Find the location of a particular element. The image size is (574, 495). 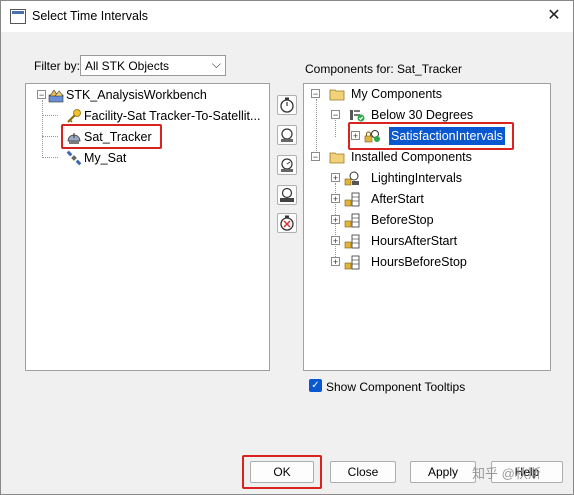

watermark: 知乎 @秋斯 is located at coordinates (506, 473).